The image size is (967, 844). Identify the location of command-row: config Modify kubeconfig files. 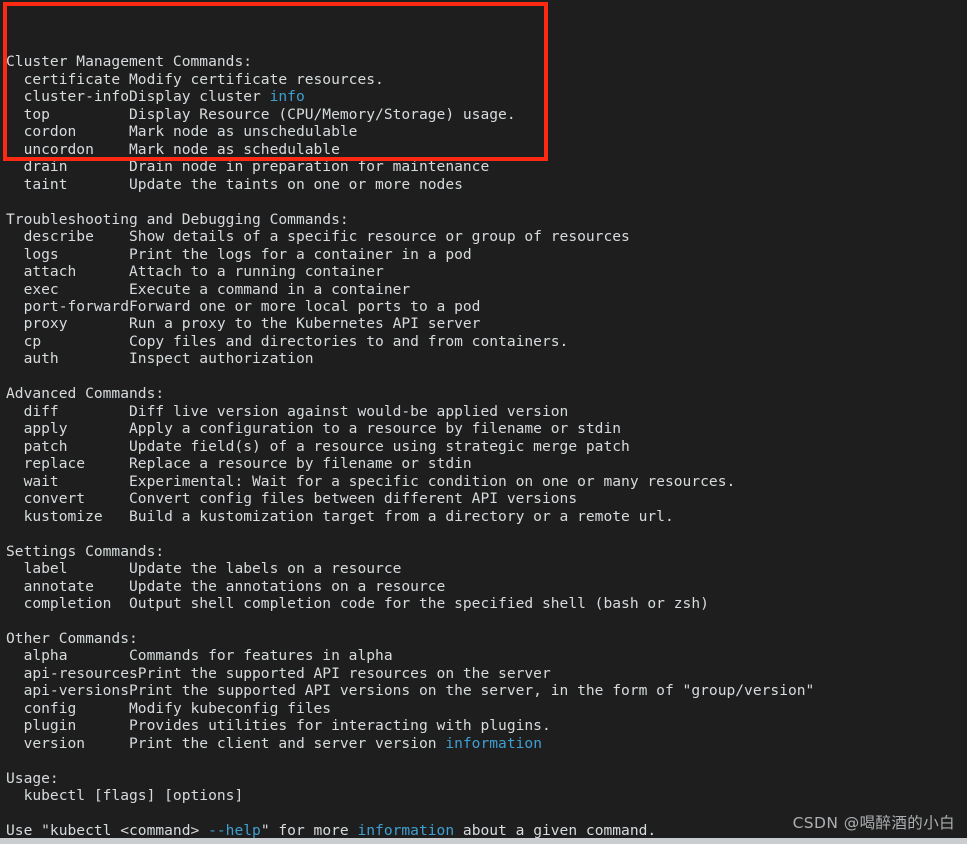
(483, 708).